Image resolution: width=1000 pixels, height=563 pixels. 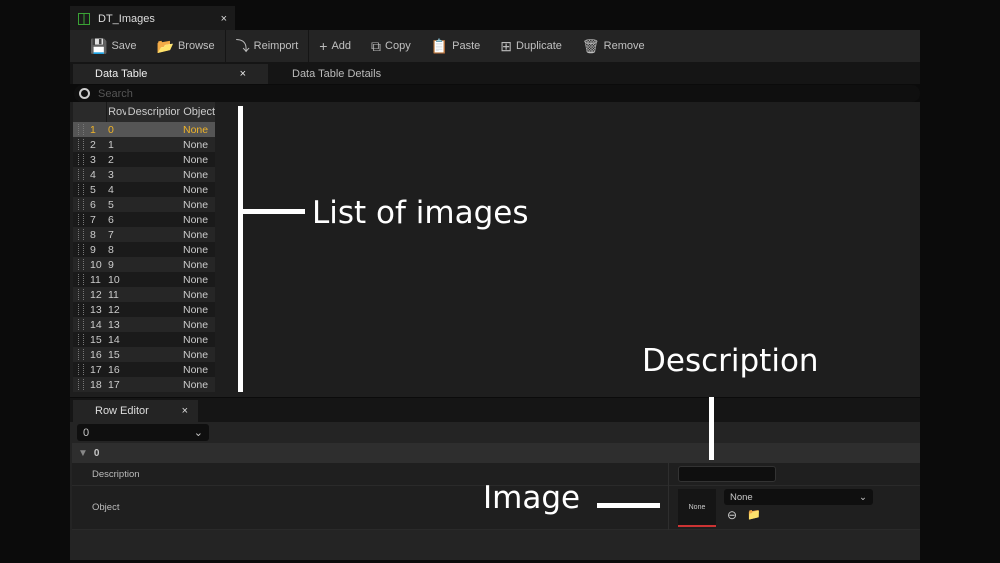 I want to click on table-row: 9 8 None, so click(x=144, y=249).